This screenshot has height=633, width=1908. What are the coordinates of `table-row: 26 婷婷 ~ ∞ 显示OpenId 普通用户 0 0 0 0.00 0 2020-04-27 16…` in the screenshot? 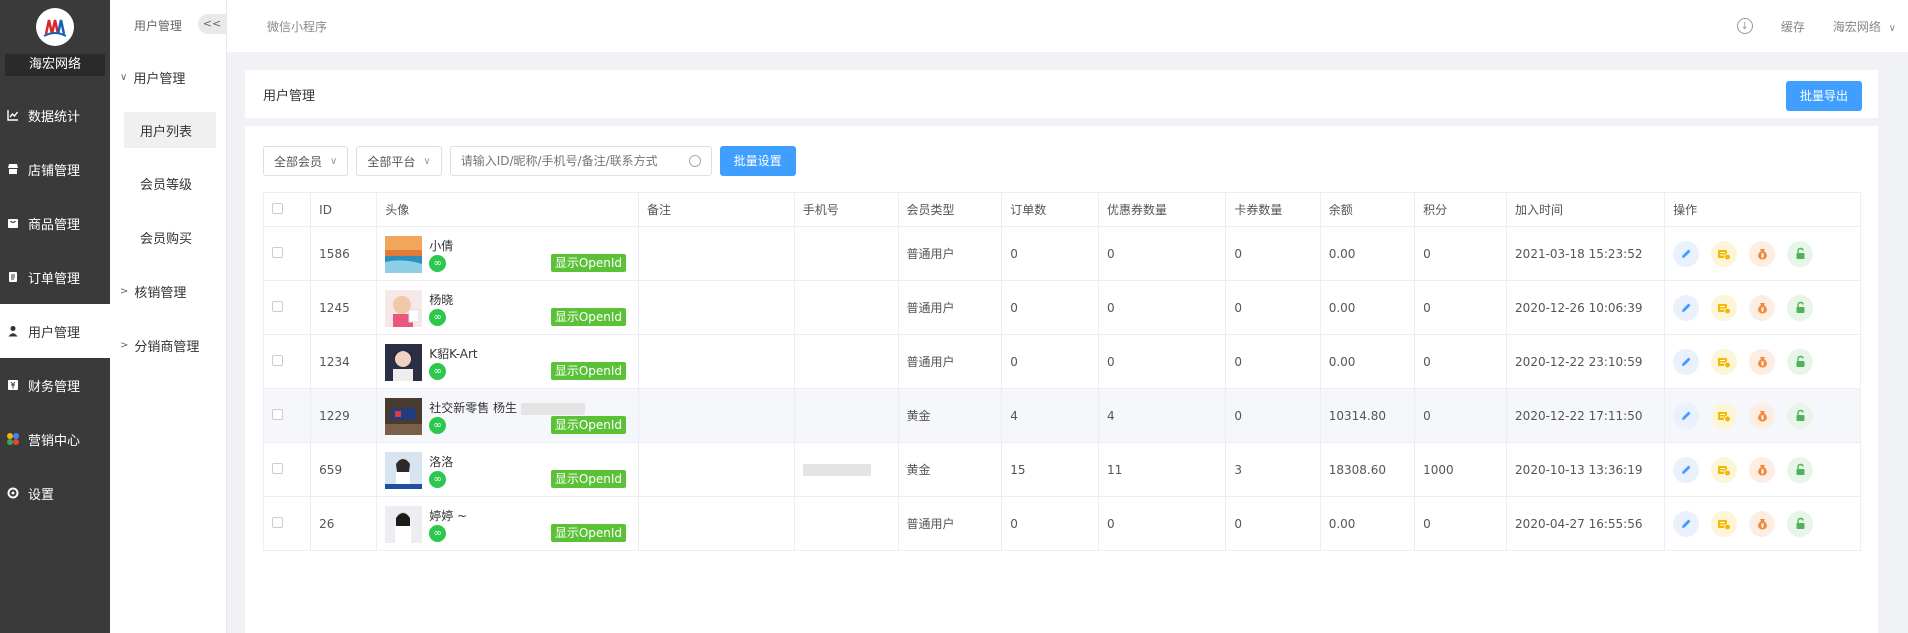 It's located at (1061, 523).